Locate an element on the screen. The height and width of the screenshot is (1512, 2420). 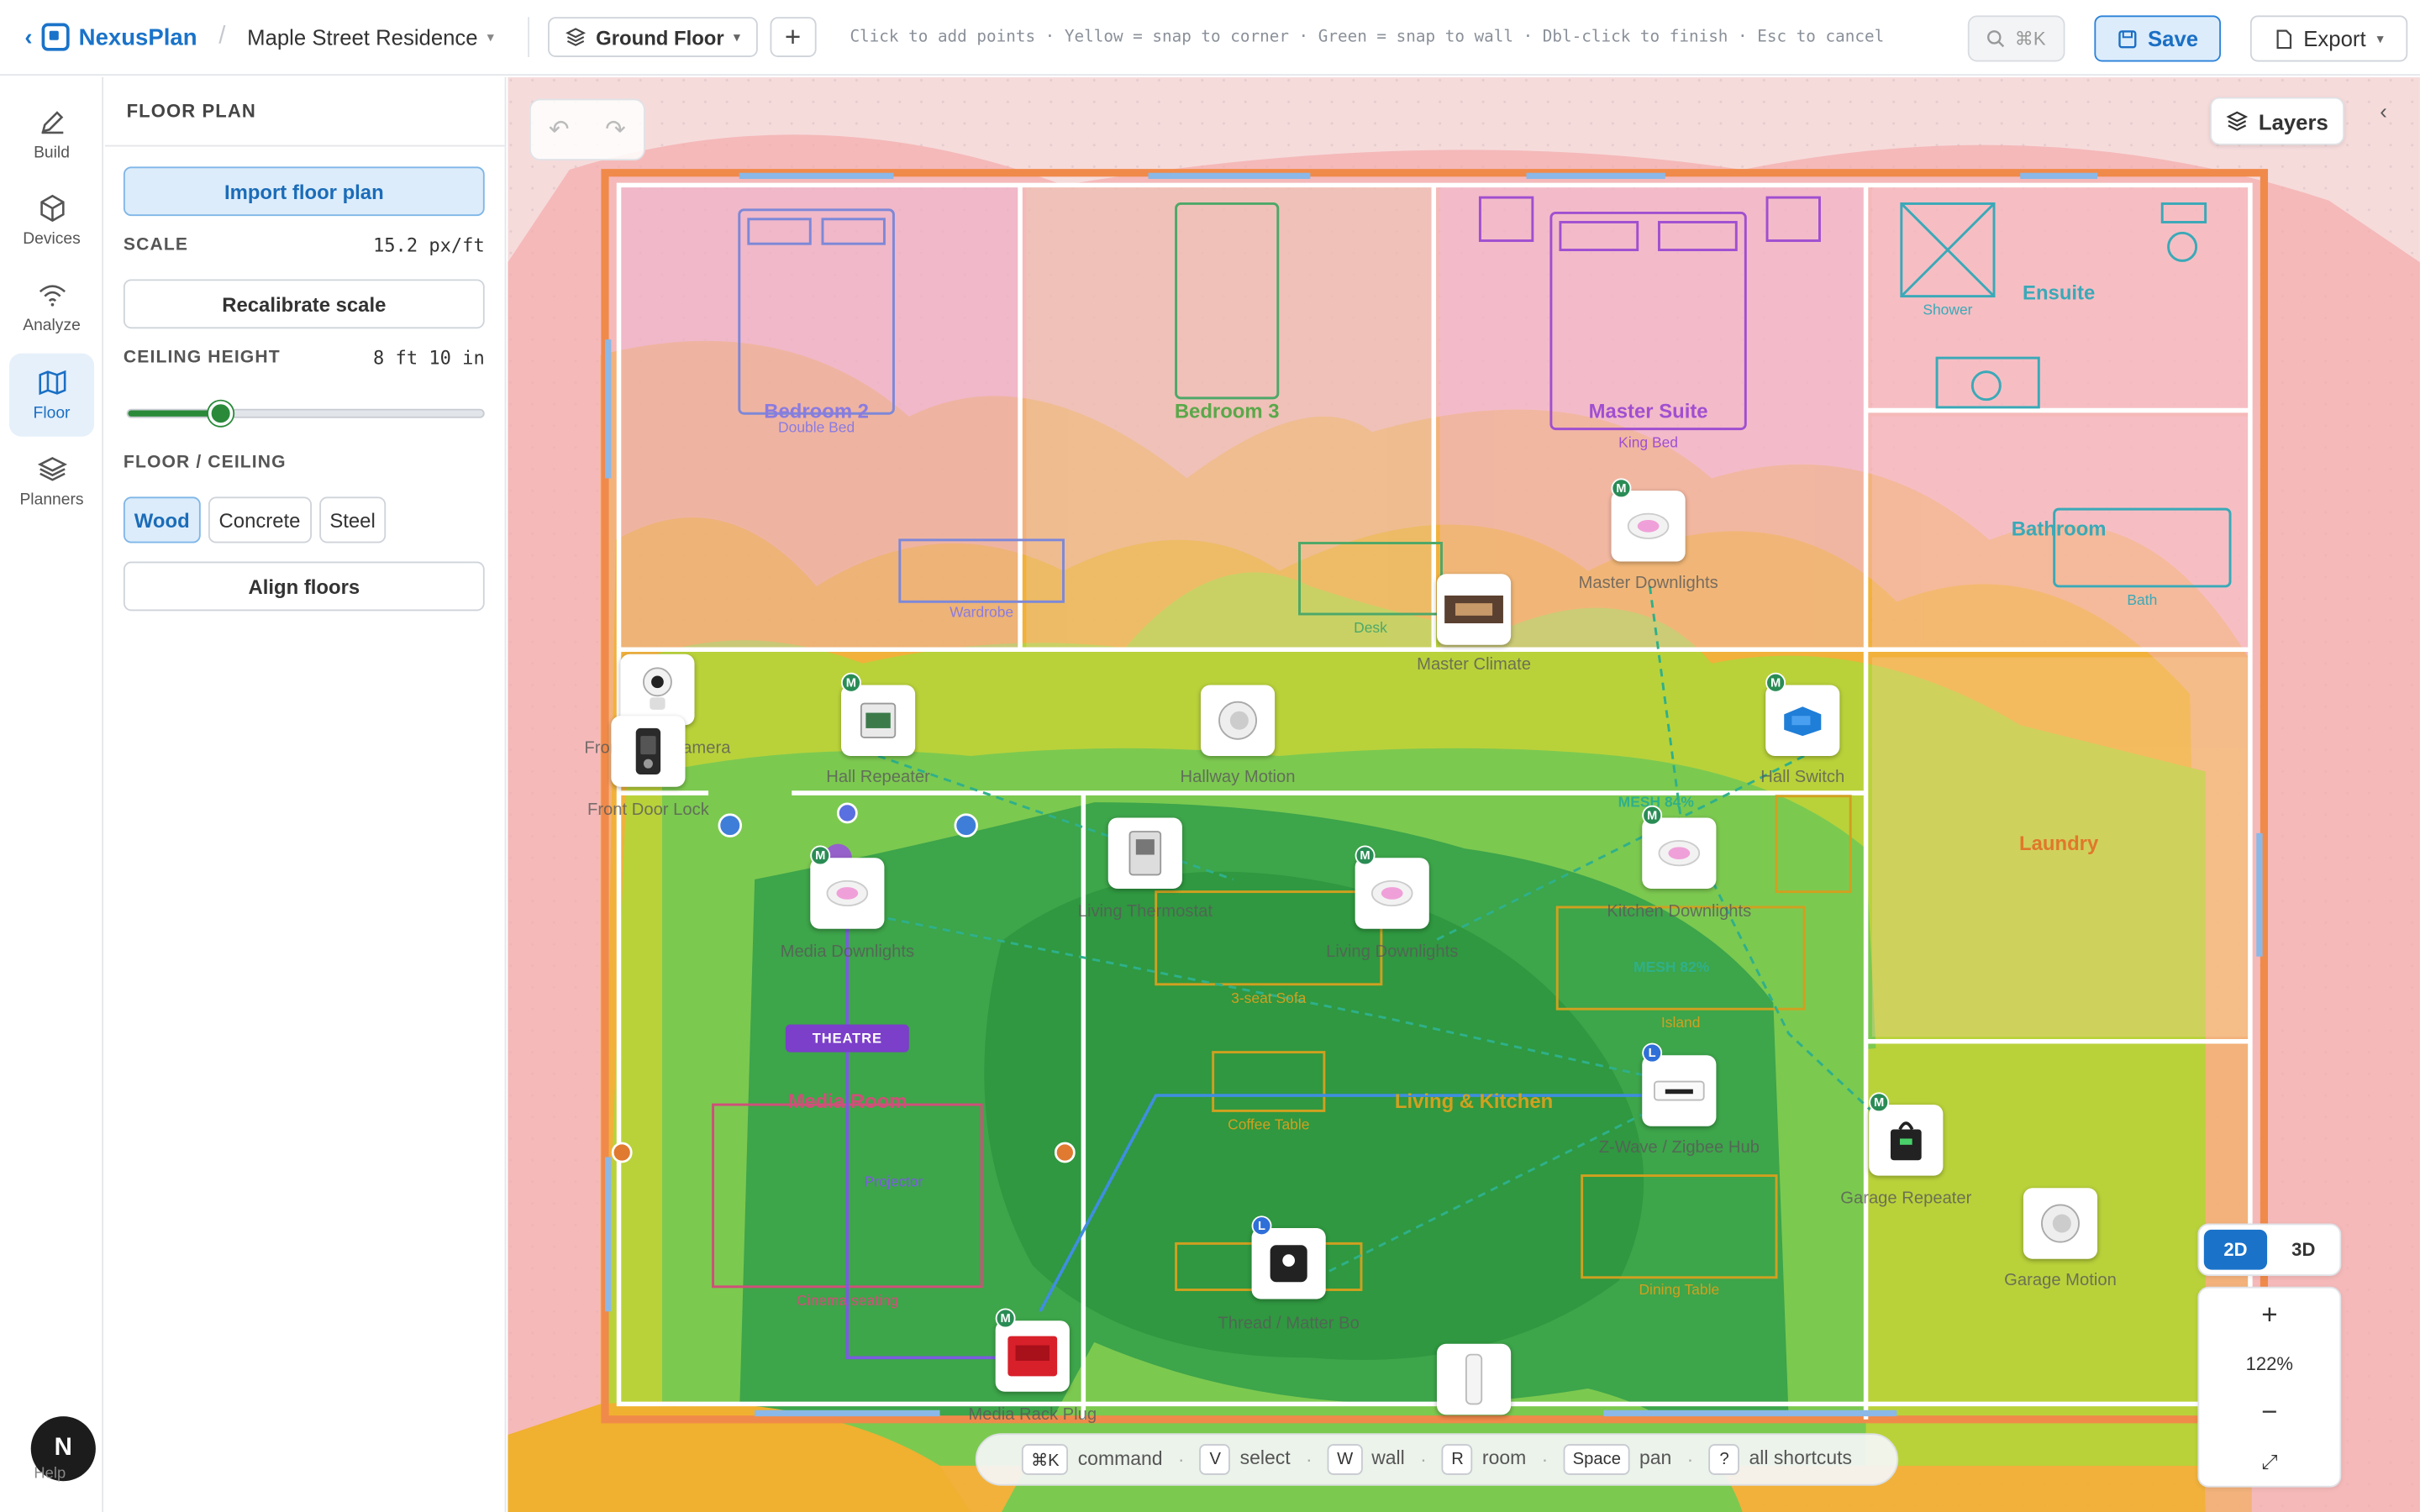
material-wood-chip: Wood is located at coordinates (162, 519).